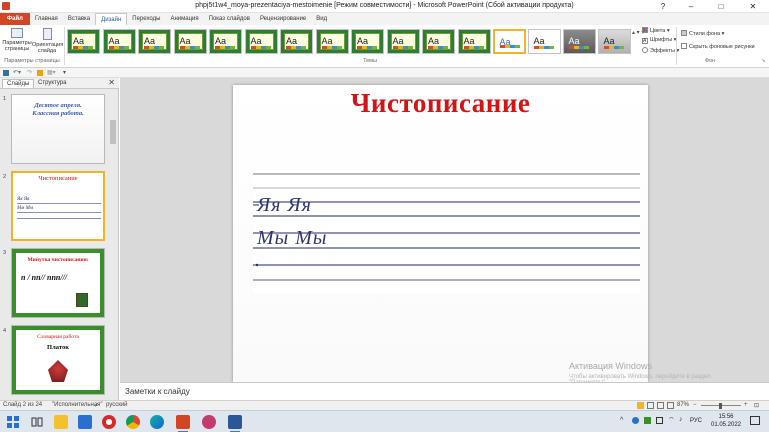 This screenshot has width=769, height=432. I want to click on zoom-level: 87%, so click(683, 405).